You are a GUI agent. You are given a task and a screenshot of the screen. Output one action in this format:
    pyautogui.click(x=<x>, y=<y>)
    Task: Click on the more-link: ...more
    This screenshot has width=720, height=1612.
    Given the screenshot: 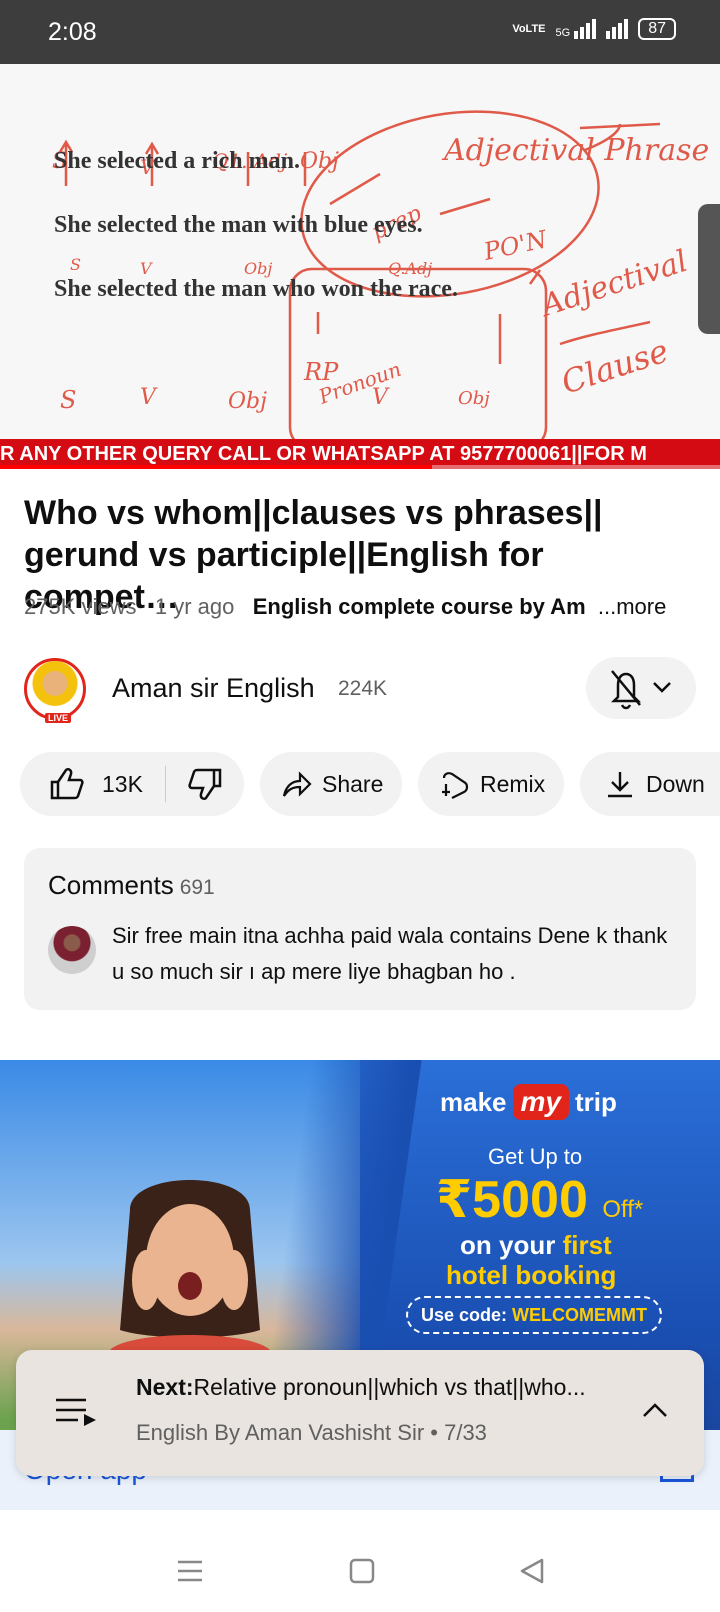 What is the action you would take?
    pyautogui.click(x=632, y=606)
    